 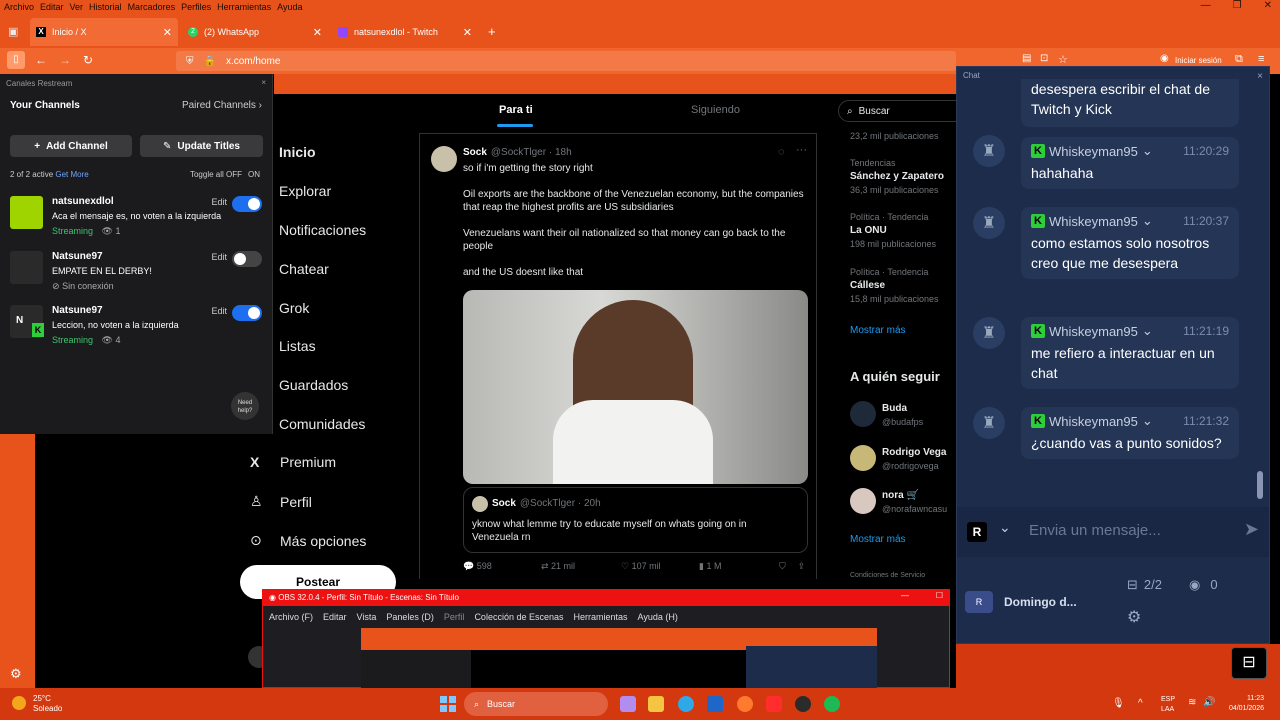 I want to click on url-text: x.com/home, so click(x=253, y=61).